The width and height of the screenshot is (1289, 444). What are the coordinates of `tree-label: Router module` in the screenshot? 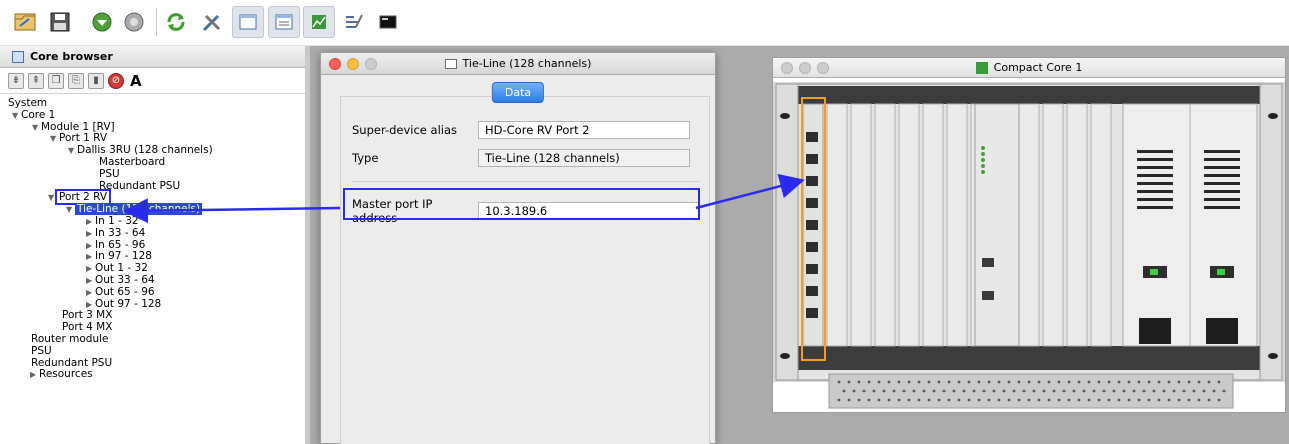 It's located at (70, 338).